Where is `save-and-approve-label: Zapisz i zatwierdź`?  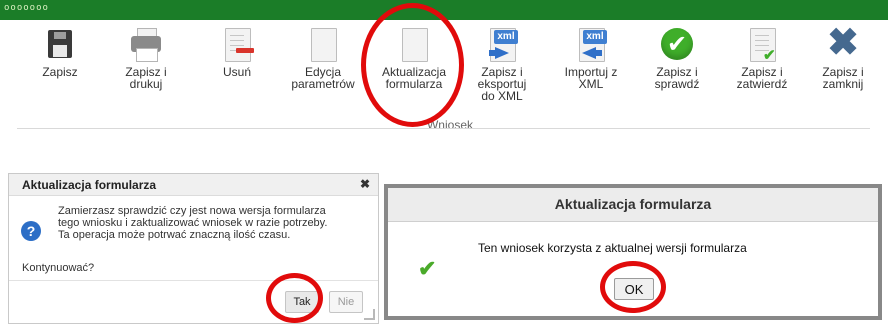
save-and-approve-label: Zapisz i zatwierdź is located at coordinates (762, 78).